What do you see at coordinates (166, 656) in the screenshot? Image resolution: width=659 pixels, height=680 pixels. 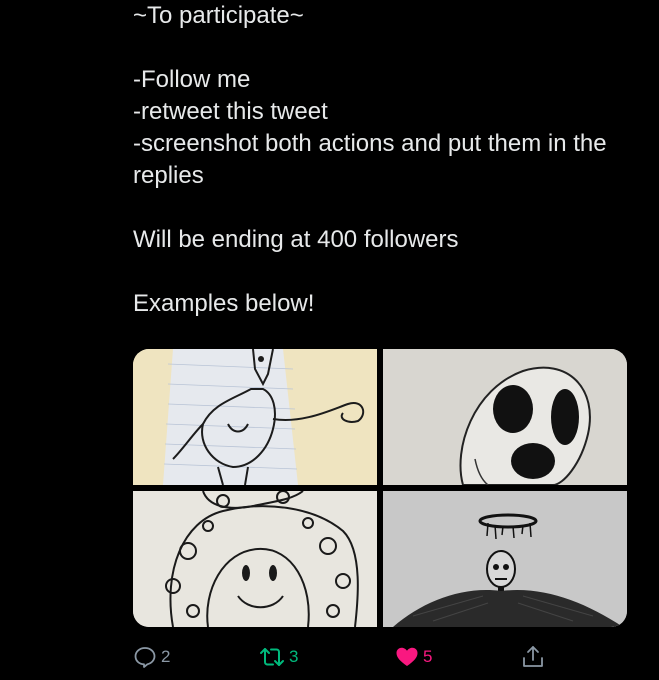 I see `reply-count: 2` at bounding box center [166, 656].